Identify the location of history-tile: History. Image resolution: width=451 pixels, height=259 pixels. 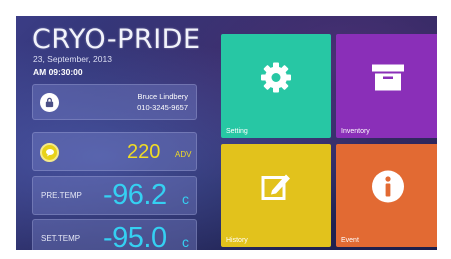
(276, 195).